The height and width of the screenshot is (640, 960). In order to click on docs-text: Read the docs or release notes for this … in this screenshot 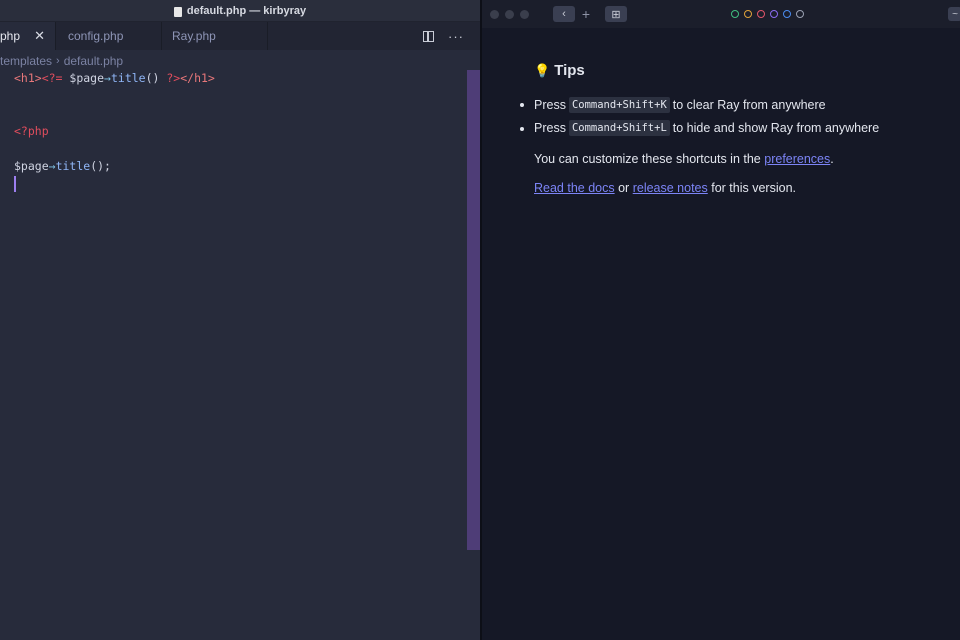, I will do `click(706, 188)`.